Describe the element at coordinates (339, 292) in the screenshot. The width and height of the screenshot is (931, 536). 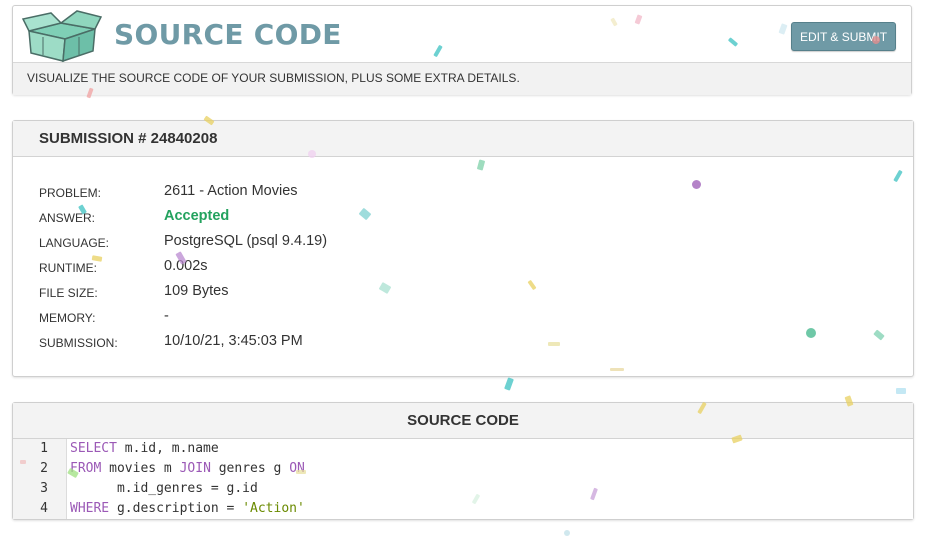
I see `detail-row-file-size: FILE SIZE: 109 Bytes` at that location.